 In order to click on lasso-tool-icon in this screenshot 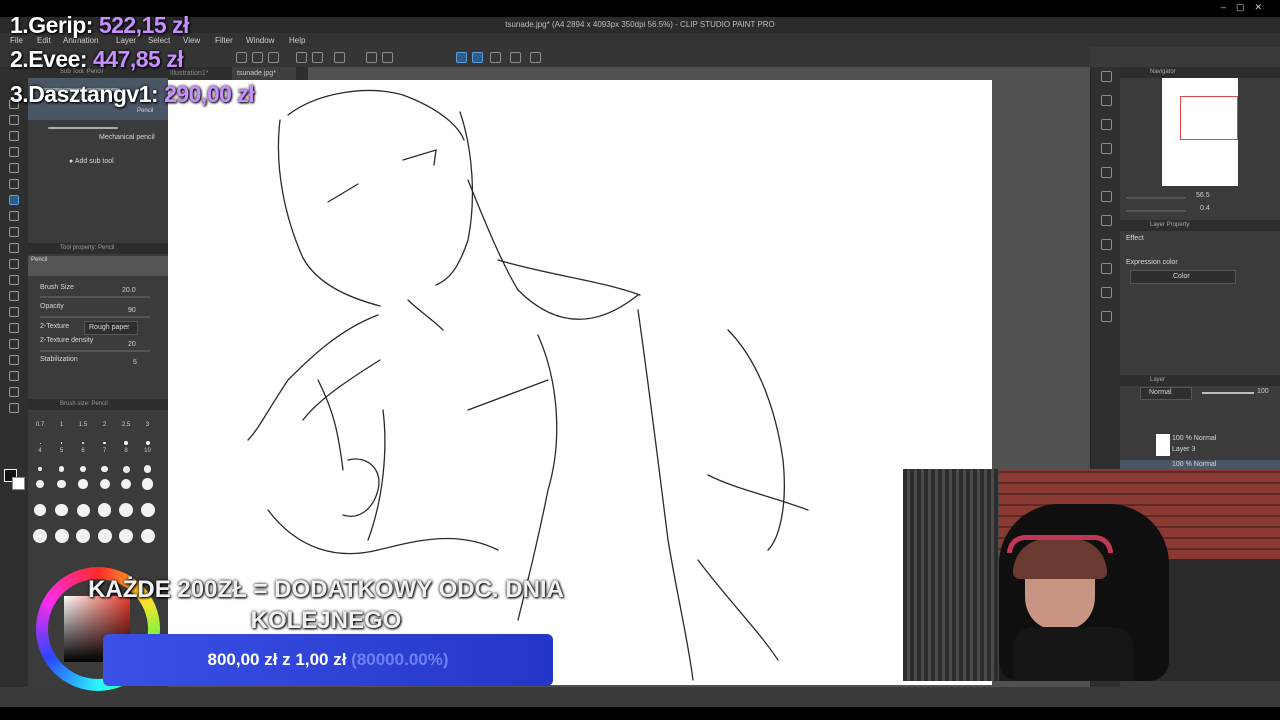, I will do `click(14, 136)`.